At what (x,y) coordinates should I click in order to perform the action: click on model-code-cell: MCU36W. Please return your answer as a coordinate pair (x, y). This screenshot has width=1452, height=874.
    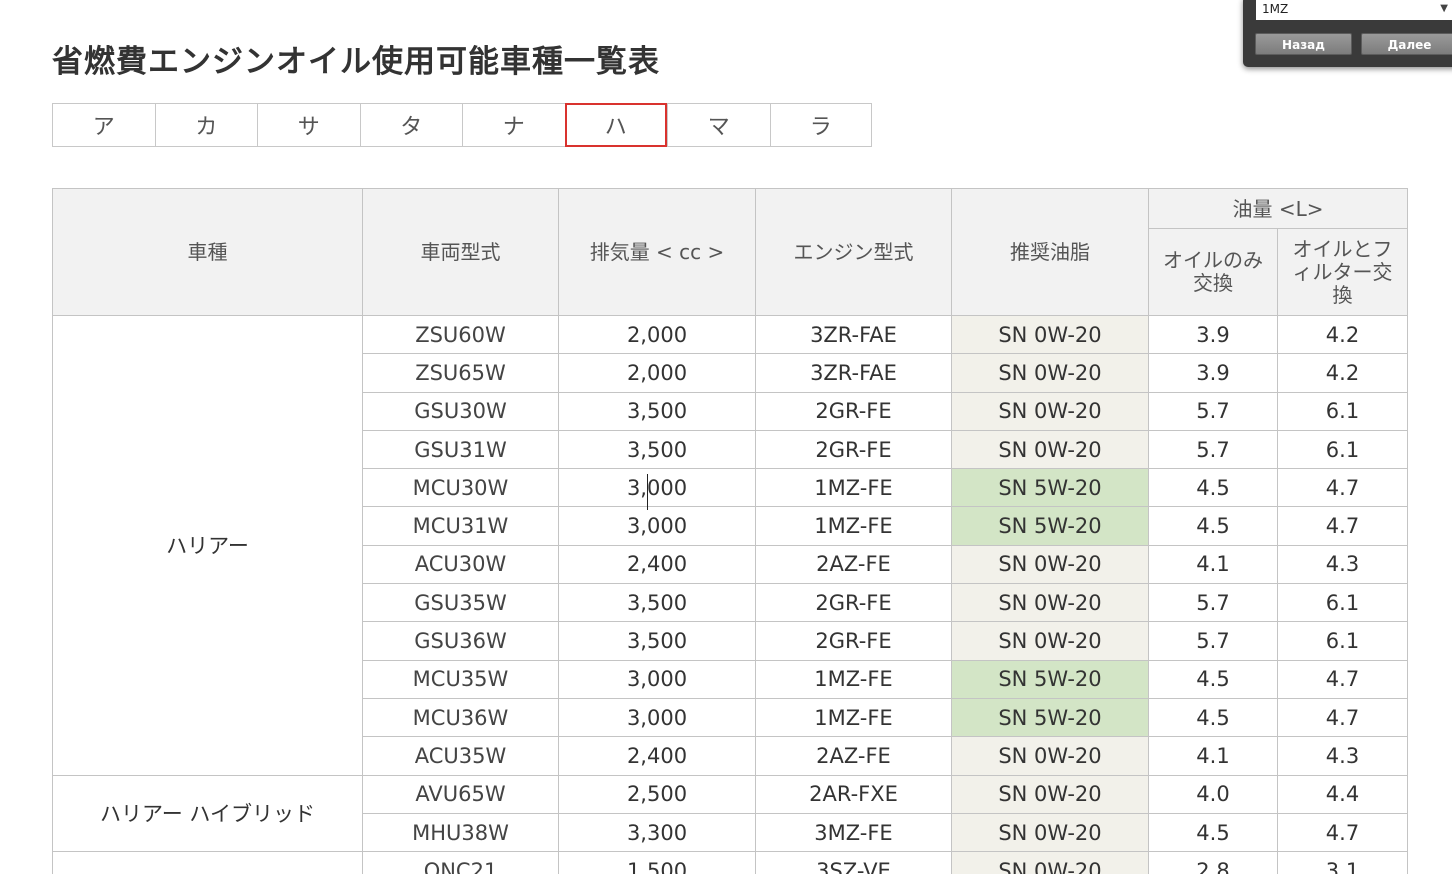
    Looking at the image, I should click on (460, 717).